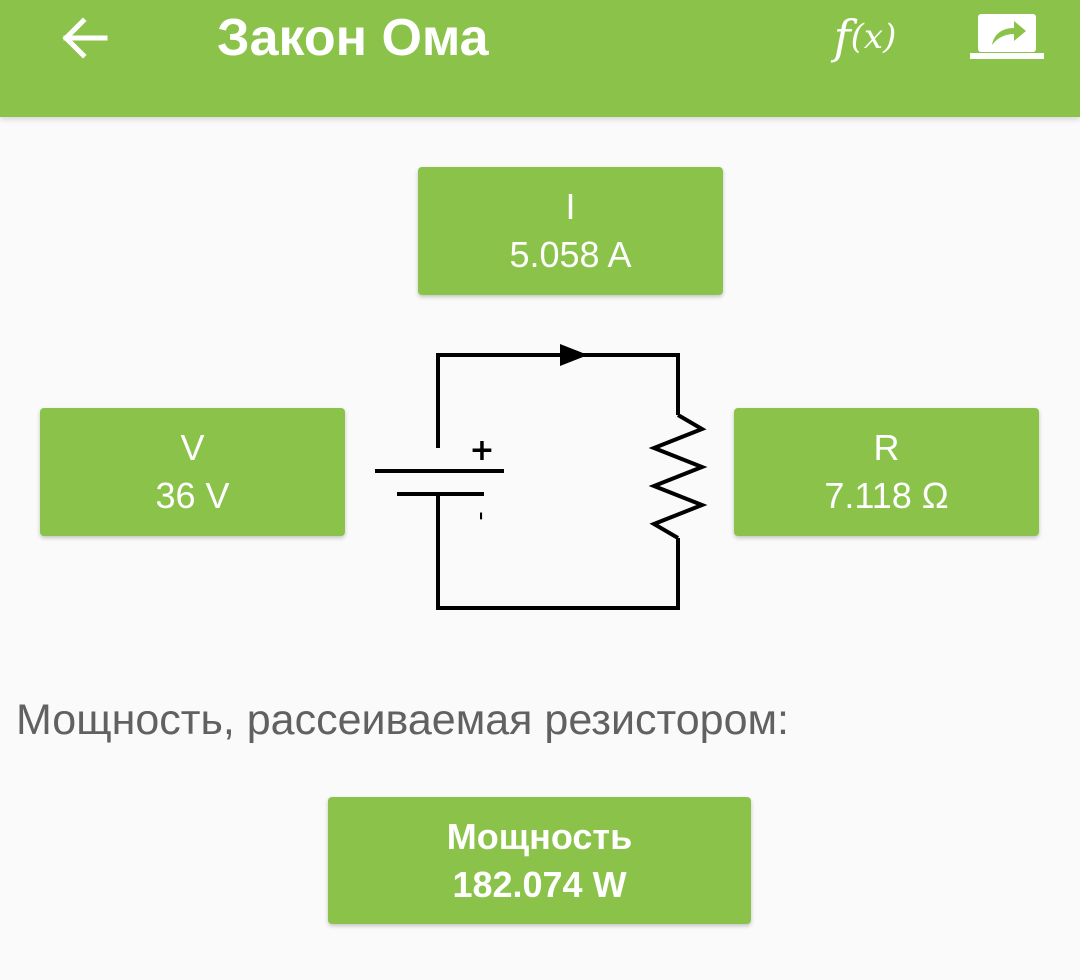 The width and height of the screenshot is (1080, 980). What do you see at coordinates (570, 231) in the screenshot?
I see `current-box: I 5.058 A` at bounding box center [570, 231].